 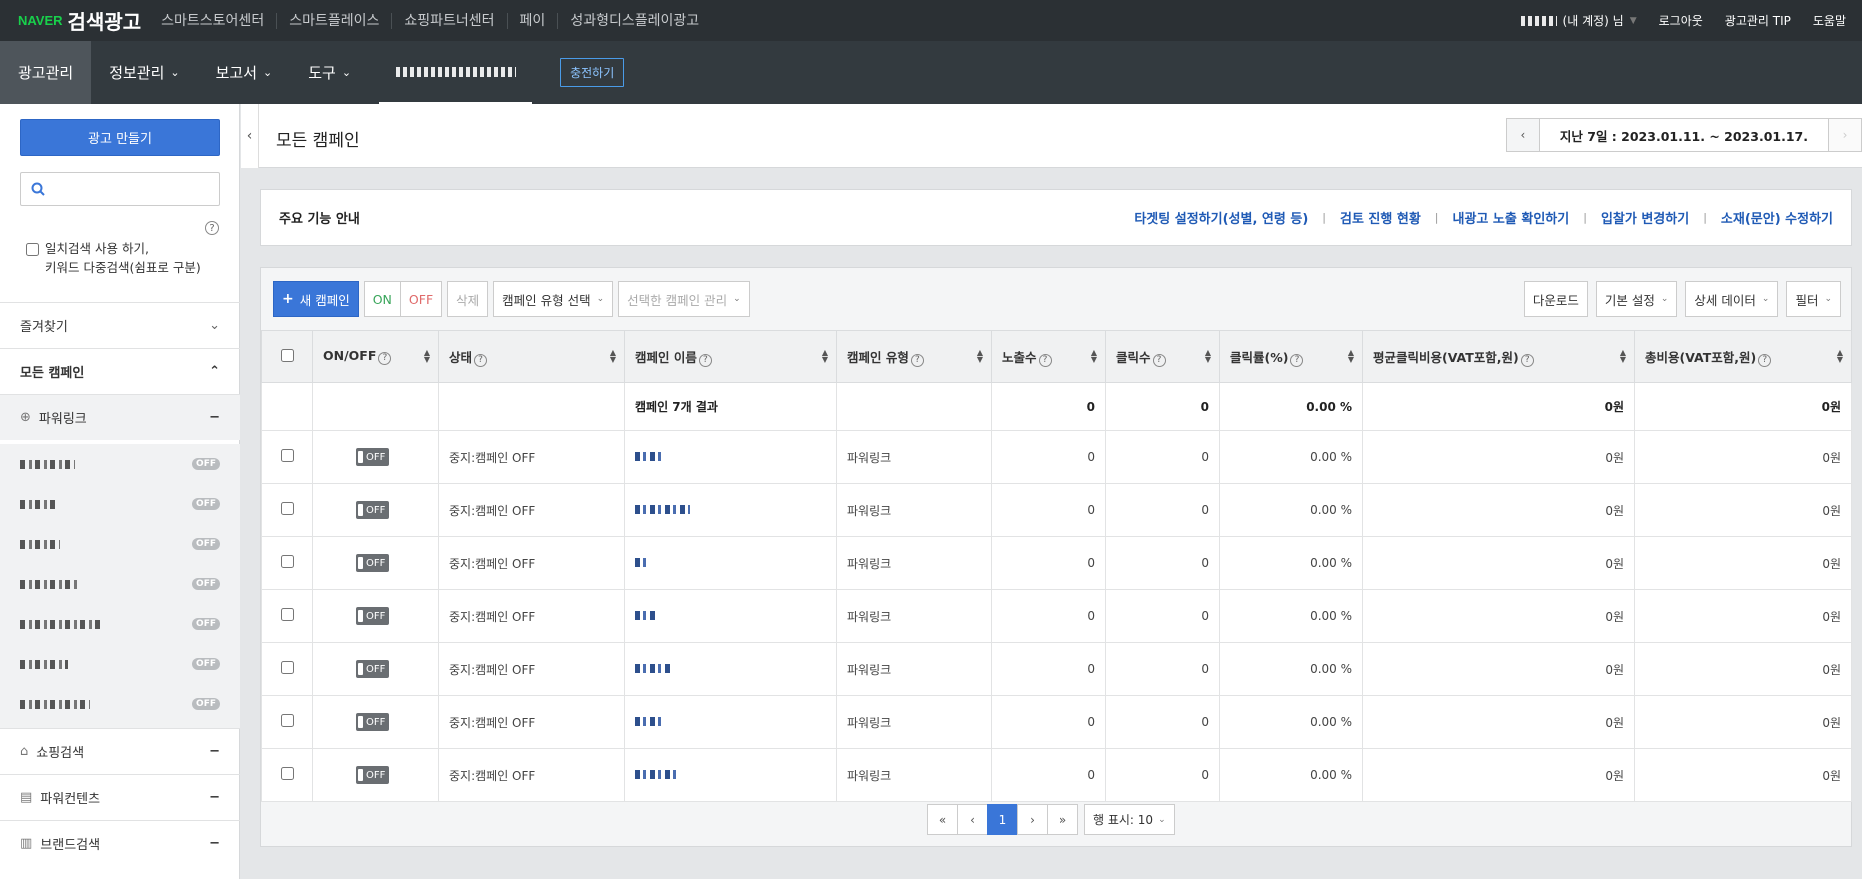 I want to click on on-button: ON, so click(x=382, y=299).